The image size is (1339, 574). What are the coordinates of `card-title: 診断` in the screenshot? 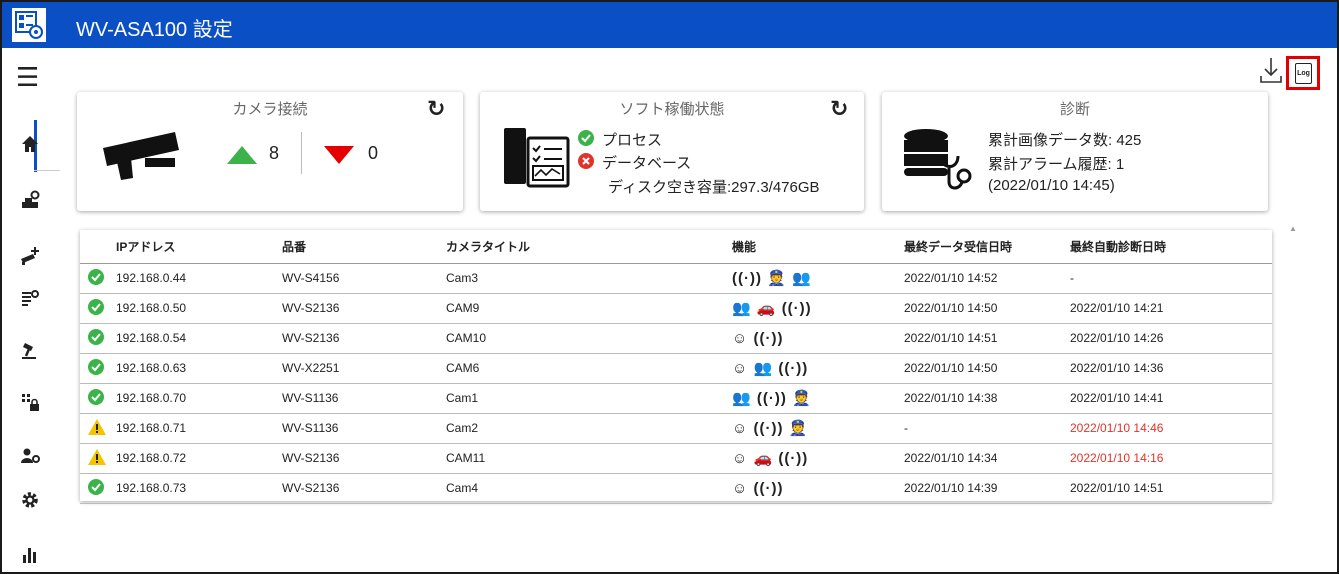 It's located at (1074, 109).